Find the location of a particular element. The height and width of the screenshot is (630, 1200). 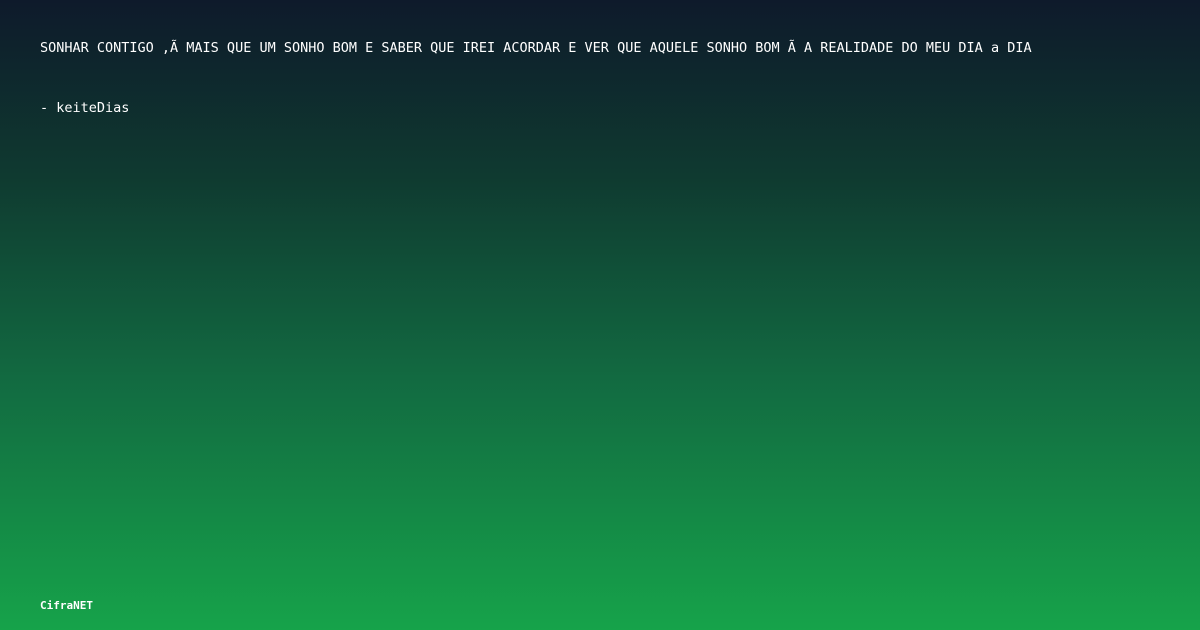

brand-logo-text: CifraNET is located at coordinates (66, 605).